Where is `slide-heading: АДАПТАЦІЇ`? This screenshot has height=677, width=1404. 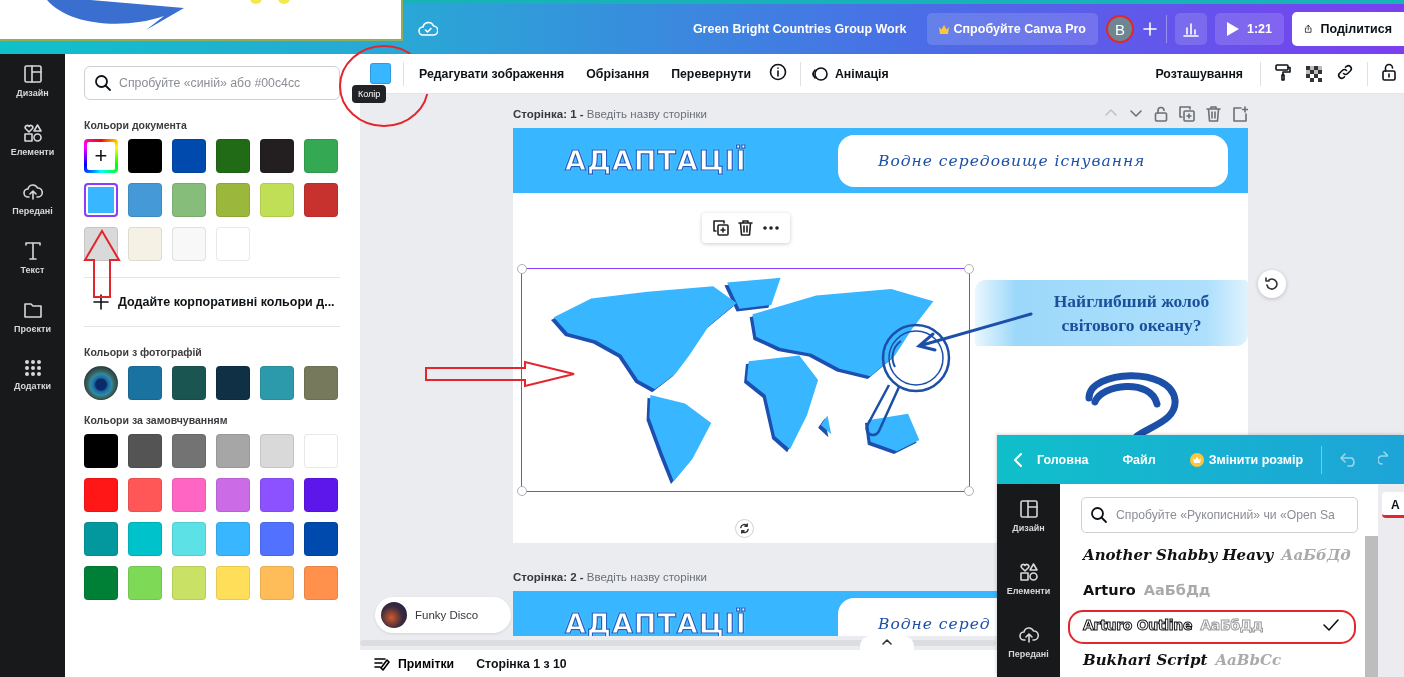
slide-heading: АДАПТАЦІЇ is located at coordinates (656, 160).